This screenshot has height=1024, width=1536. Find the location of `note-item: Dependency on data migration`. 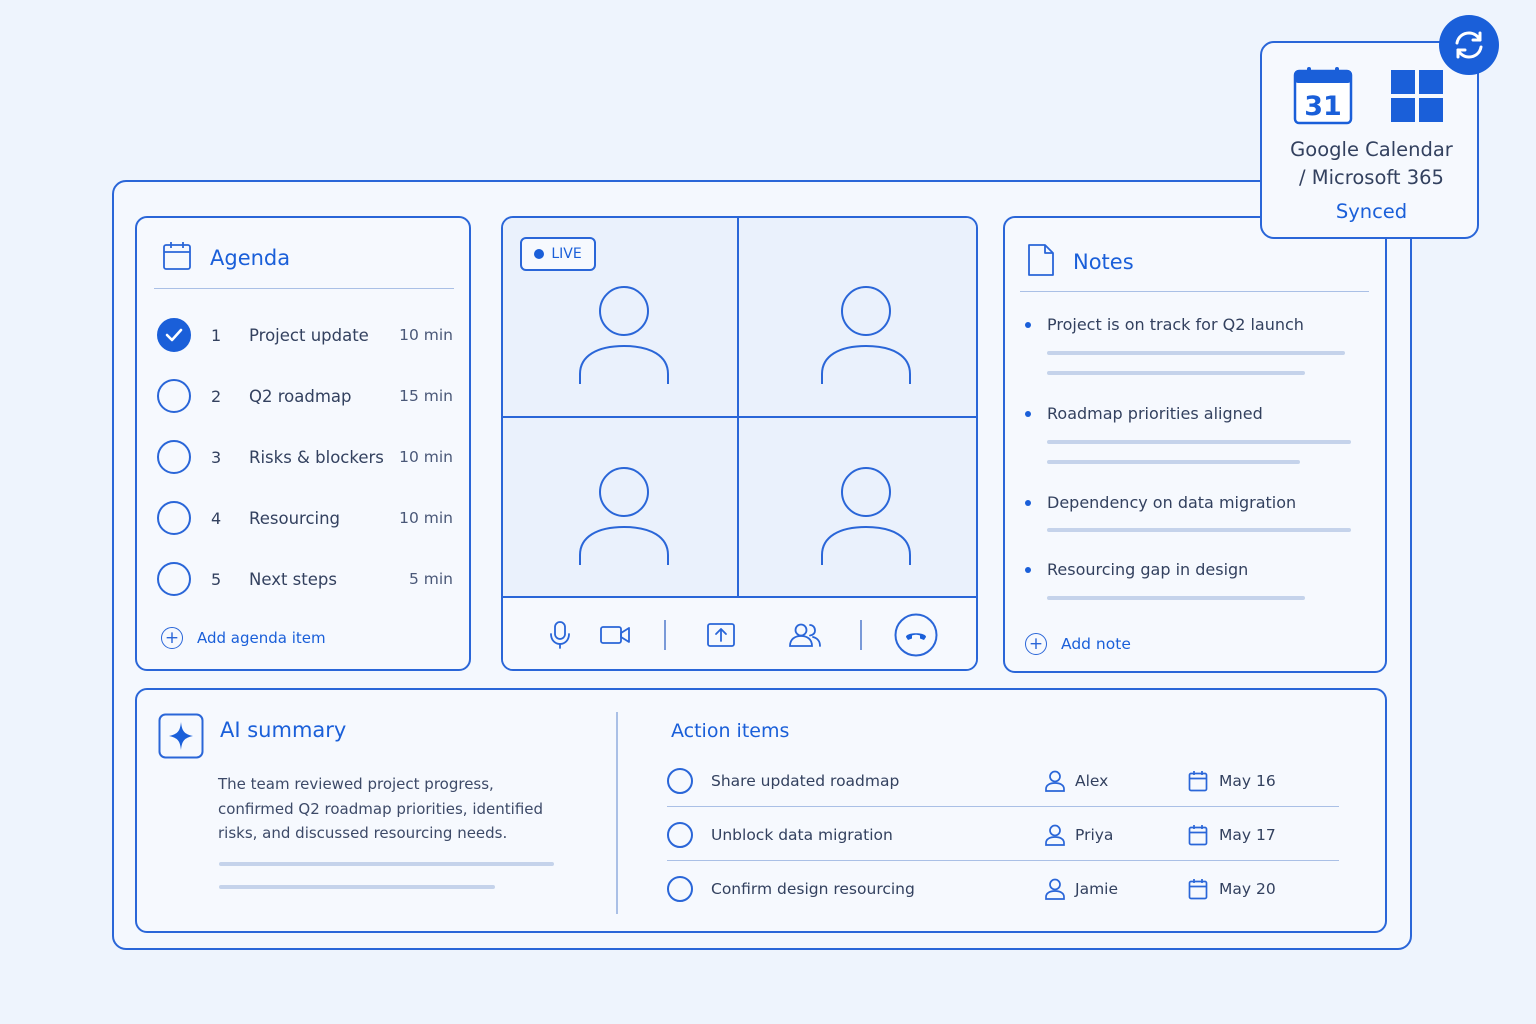

note-item: Dependency on data migration is located at coordinates (1160, 502).